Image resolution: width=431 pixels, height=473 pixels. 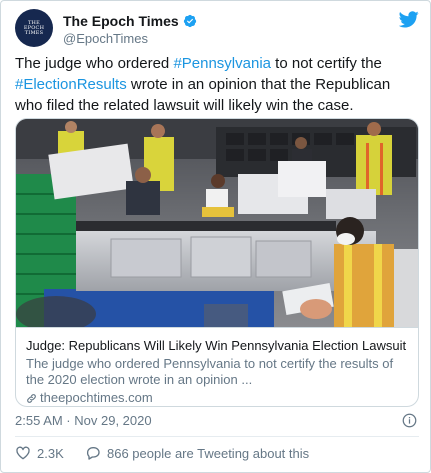 What do you see at coordinates (409, 19) in the screenshot?
I see `twitter-bird-icon` at bounding box center [409, 19].